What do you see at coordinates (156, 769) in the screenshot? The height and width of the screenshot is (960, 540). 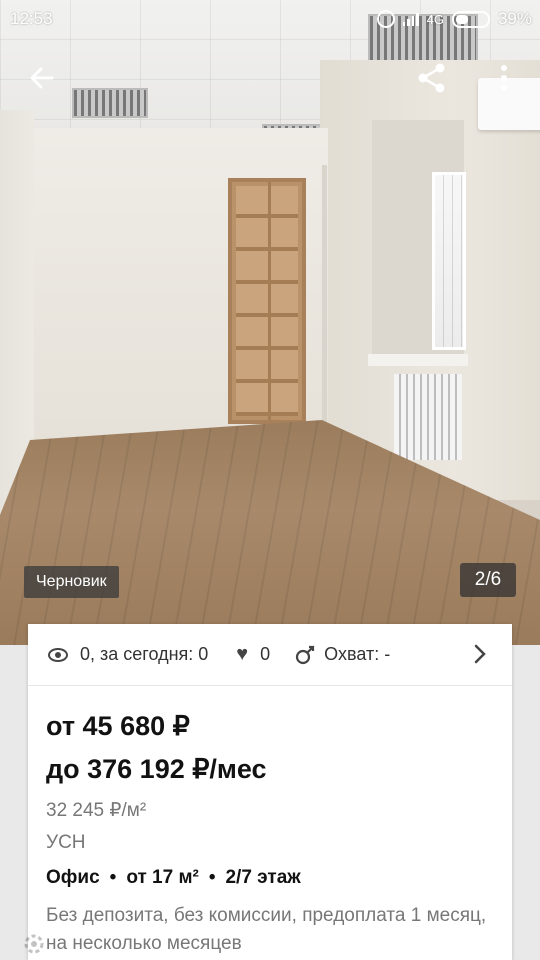 I see `price-to: до 376 192 ₽/мес` at bounding box center [156, 769].